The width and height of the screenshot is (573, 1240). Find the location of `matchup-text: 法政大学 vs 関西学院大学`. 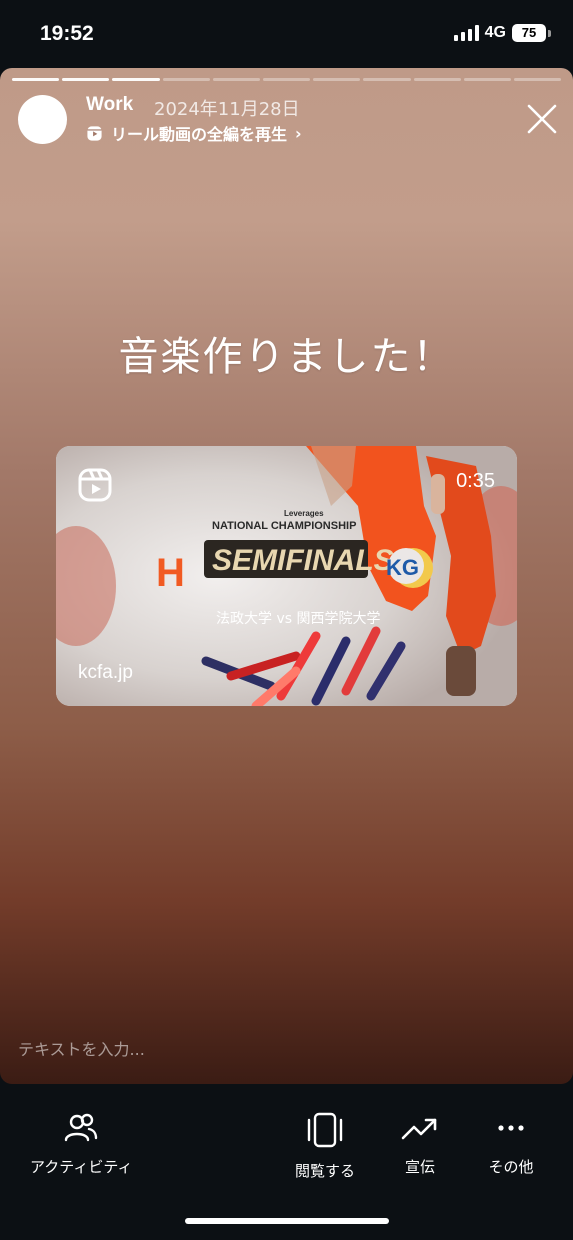

matchup-text: 法政大学 vs 関西学院大学 is located at coordinates (298, 619).